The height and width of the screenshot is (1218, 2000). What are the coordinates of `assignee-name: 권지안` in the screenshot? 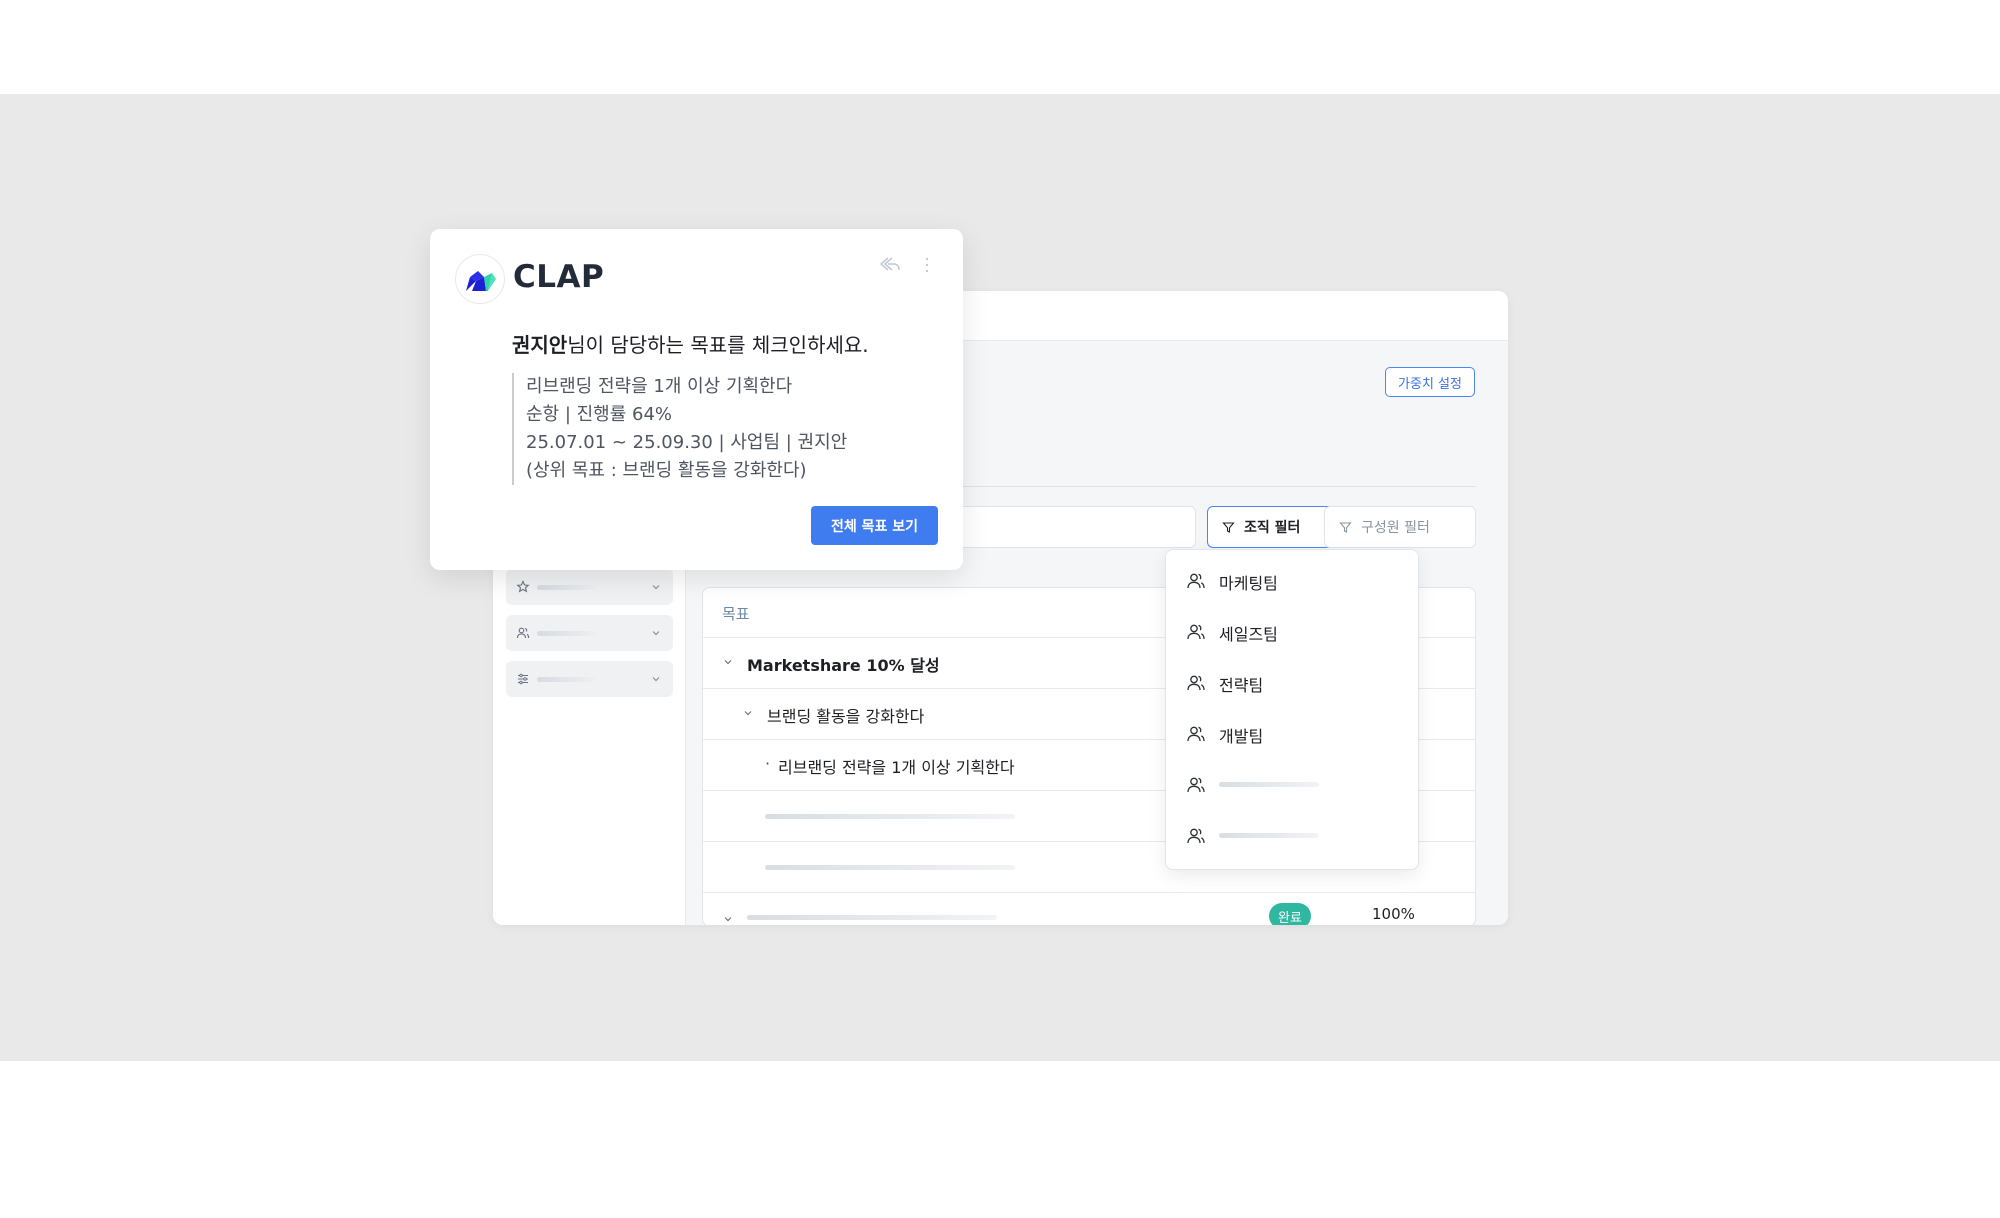 It's located at (540, 345).